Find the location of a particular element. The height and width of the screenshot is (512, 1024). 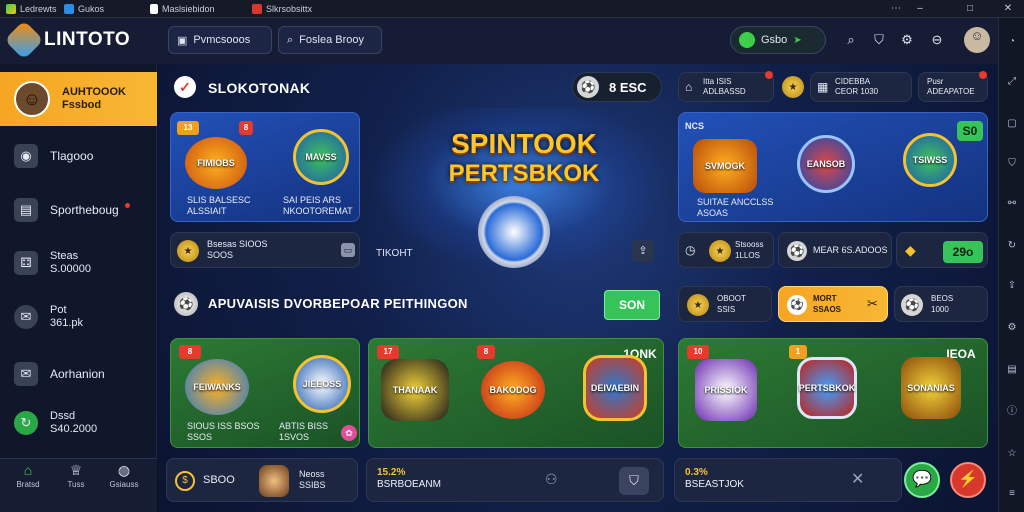

info-text: BEOS 1000 is located at coordinates (942, 304).